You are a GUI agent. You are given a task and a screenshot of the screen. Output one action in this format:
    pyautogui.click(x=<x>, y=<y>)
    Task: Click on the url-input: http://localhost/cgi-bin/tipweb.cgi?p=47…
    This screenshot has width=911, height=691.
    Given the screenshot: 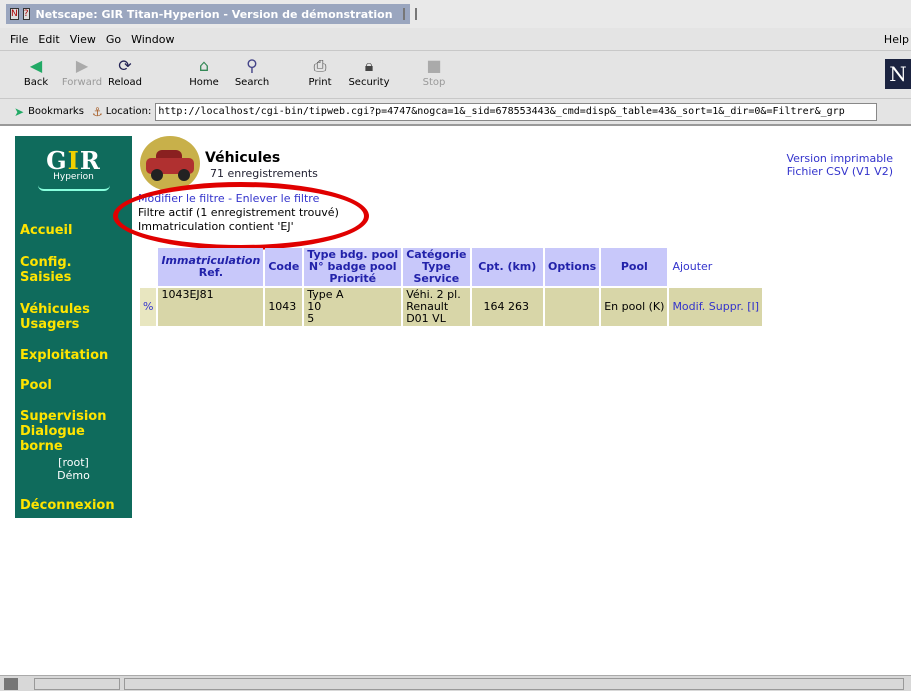 What is the action you would take?
    pyautogui.click(x=516, y=111)
    